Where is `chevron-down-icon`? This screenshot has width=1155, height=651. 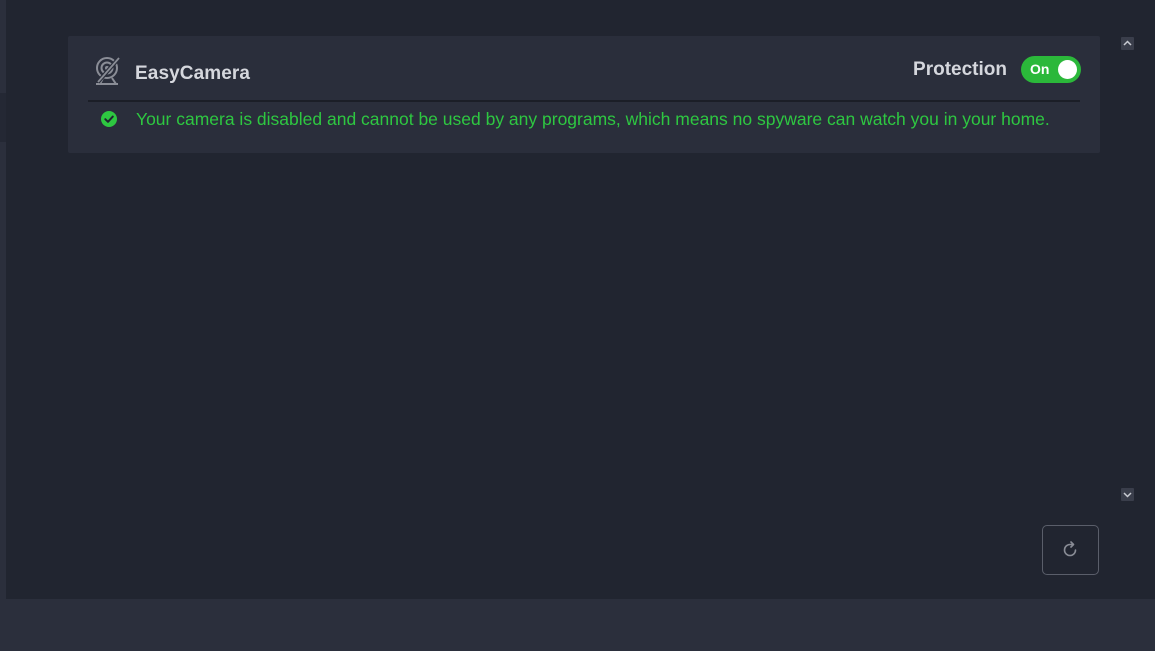 chevron-down-icon is located at coordinates (1127, 495).